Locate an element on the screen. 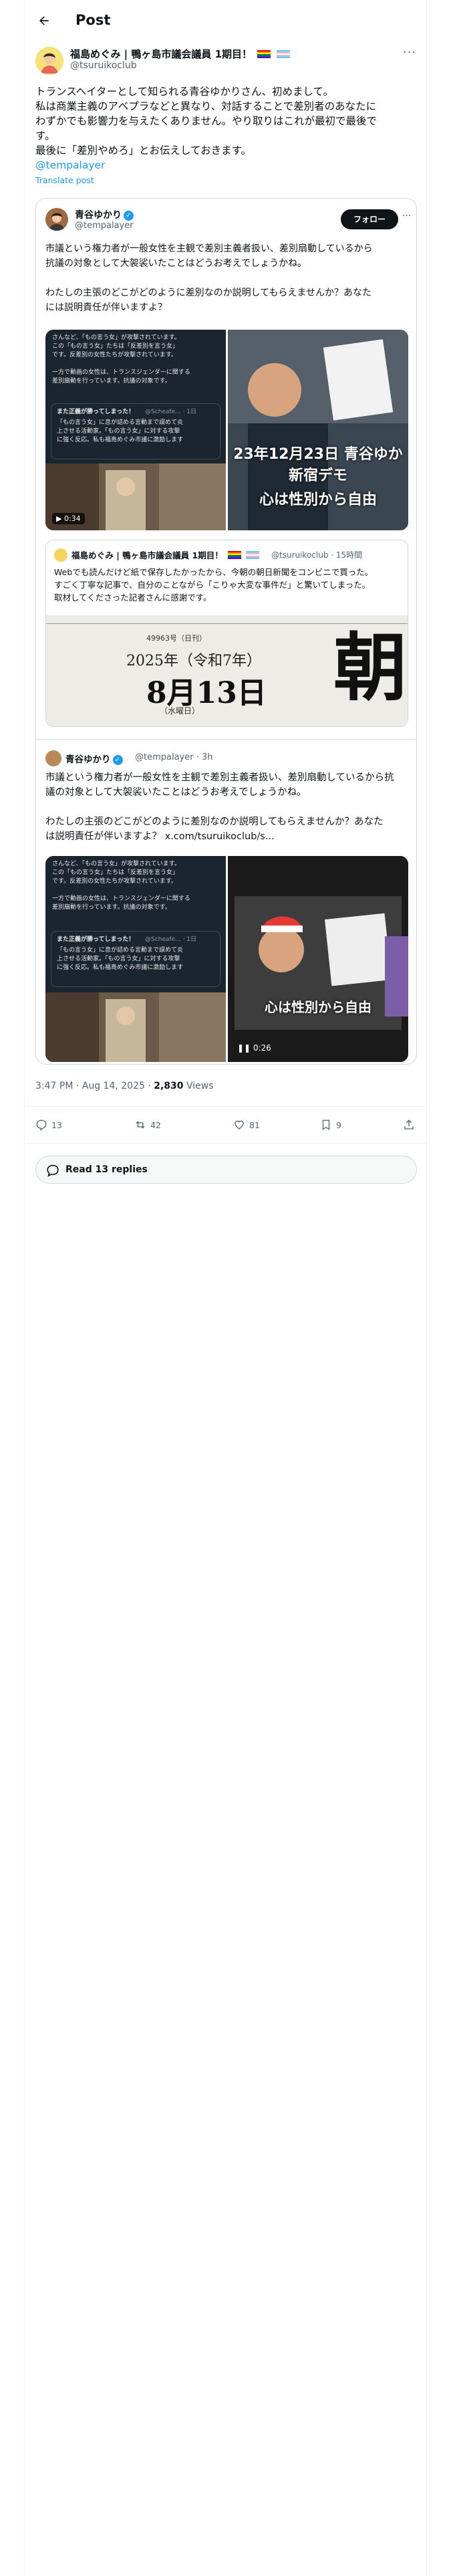  pause-icon: ❚❚ is located at coordinates (245, 1048).